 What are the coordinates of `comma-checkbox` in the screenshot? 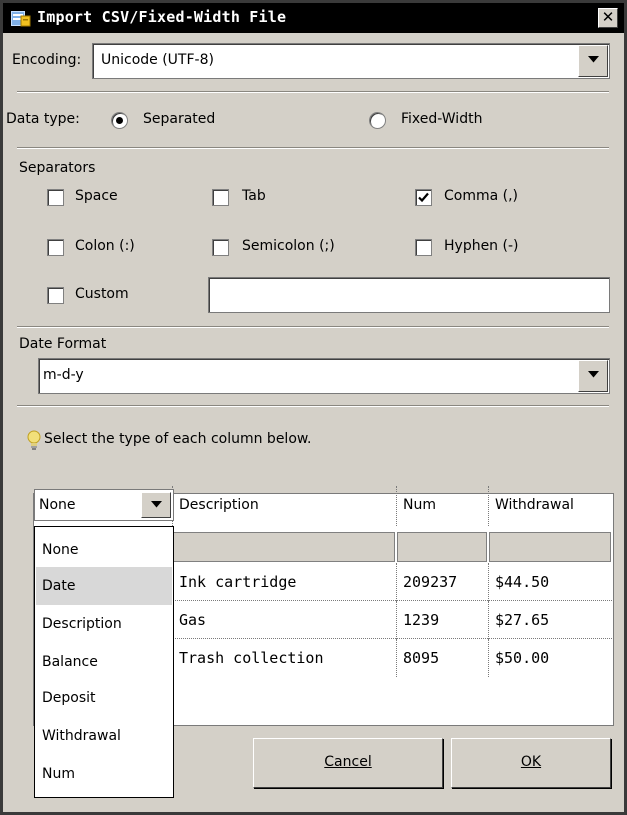 It's located at (423, 197).